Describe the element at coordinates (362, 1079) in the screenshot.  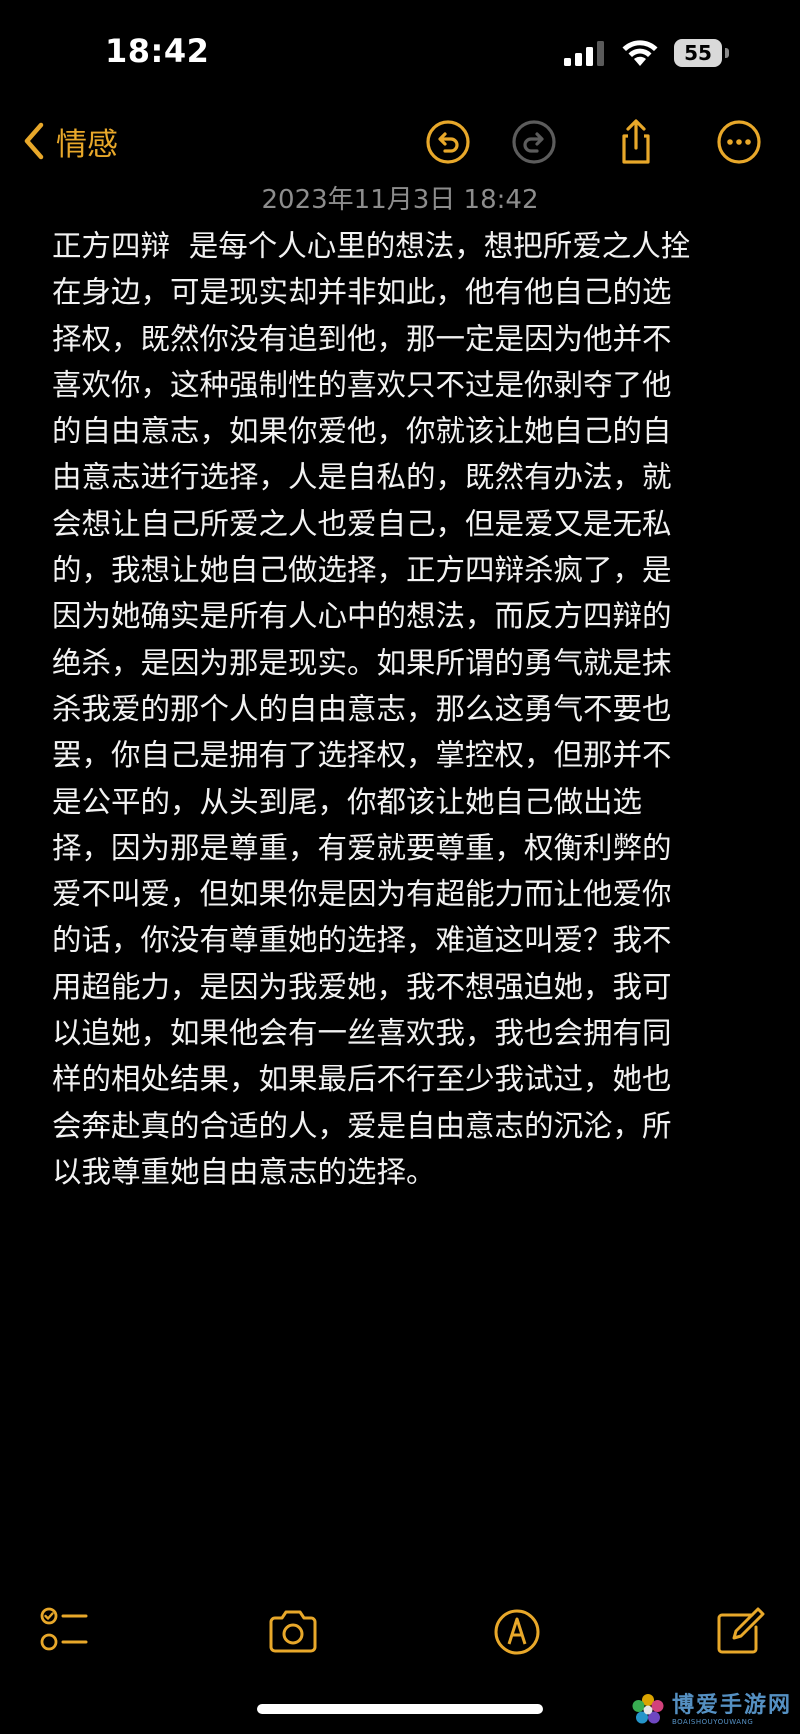
I see `note-line: 样的相处结果，如果最后不行至少我试过，她也` at that location.